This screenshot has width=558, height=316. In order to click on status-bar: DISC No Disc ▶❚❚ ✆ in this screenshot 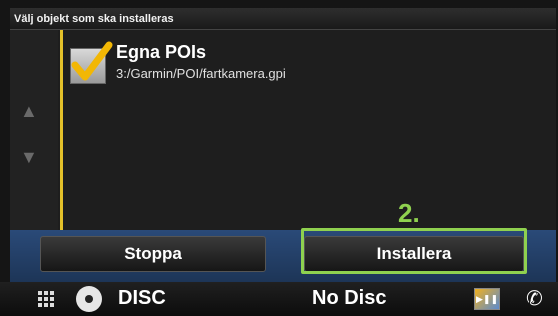, I will do `click(279, 299)`.